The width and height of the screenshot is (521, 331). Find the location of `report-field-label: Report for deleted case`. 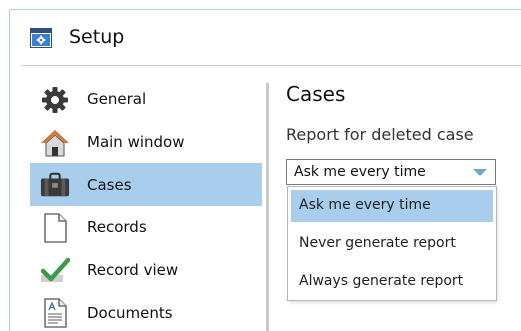

report-field-label: Report for deleted case is located at coordinates (380, 134).